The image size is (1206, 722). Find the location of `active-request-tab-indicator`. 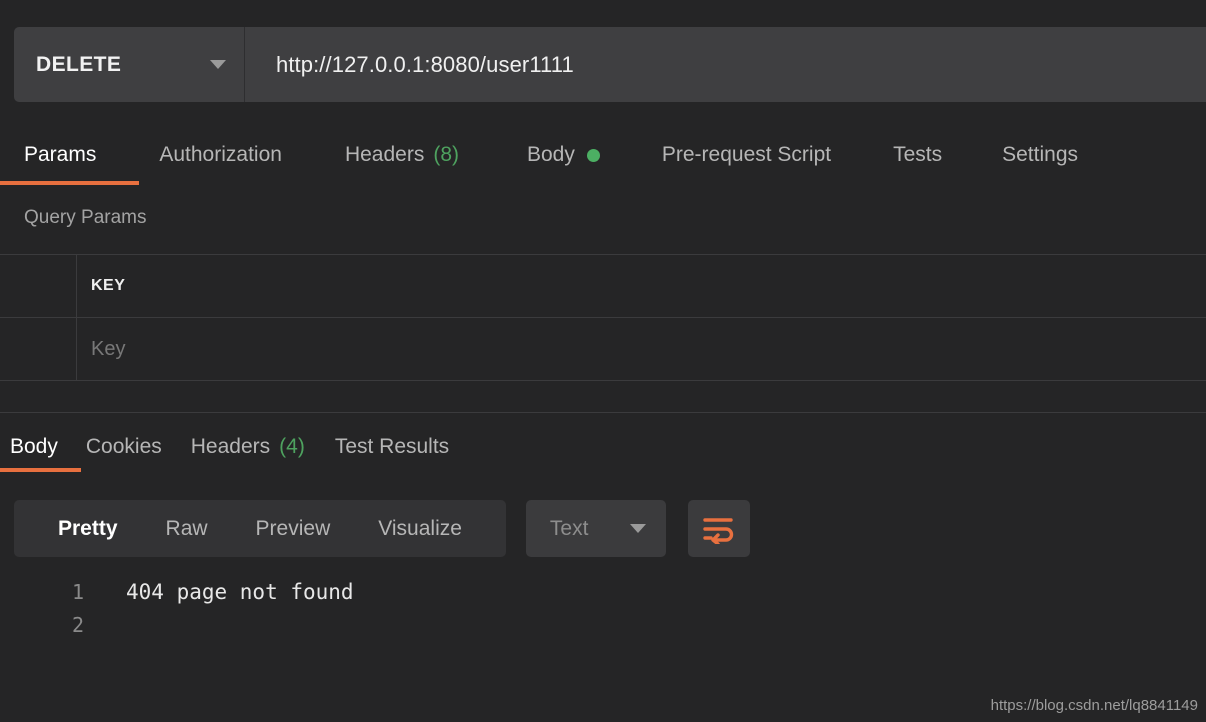

active-request-tab-indicator is located at coordinates (69, 183).